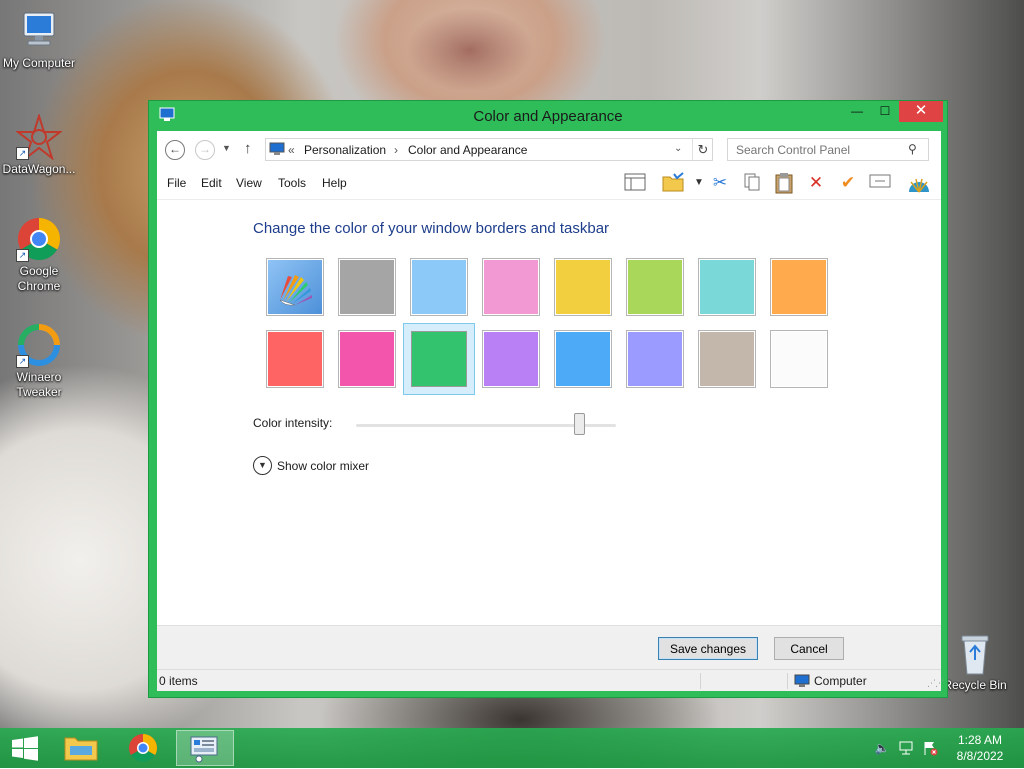 This screenshot has height=769, width=1024. I want to click on chevron-down-icon: ▼, so click(262, 465).